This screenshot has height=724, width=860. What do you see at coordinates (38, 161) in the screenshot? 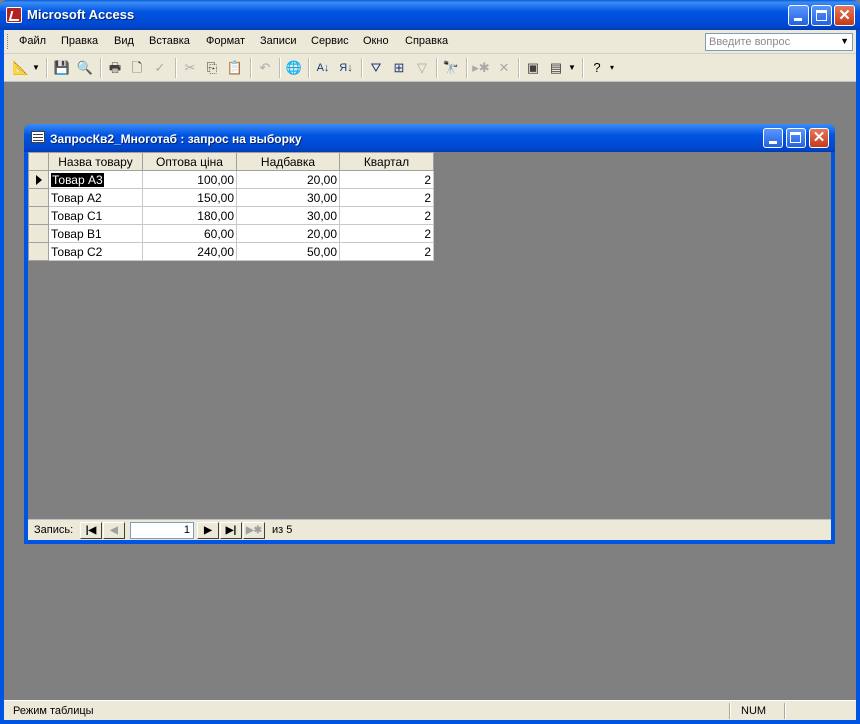
I see `select-all-corner` at bounding box center [38, 161].